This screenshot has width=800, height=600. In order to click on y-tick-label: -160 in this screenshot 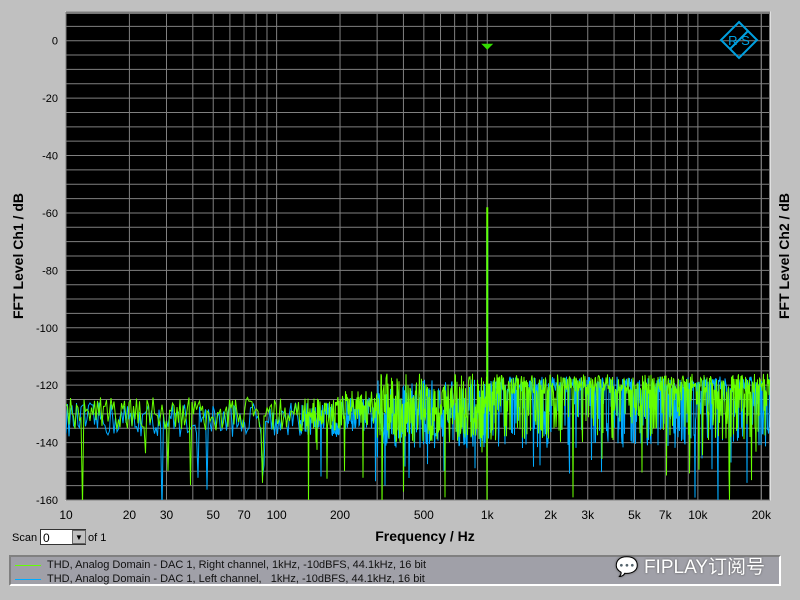, I will do `click(47, 501)`.